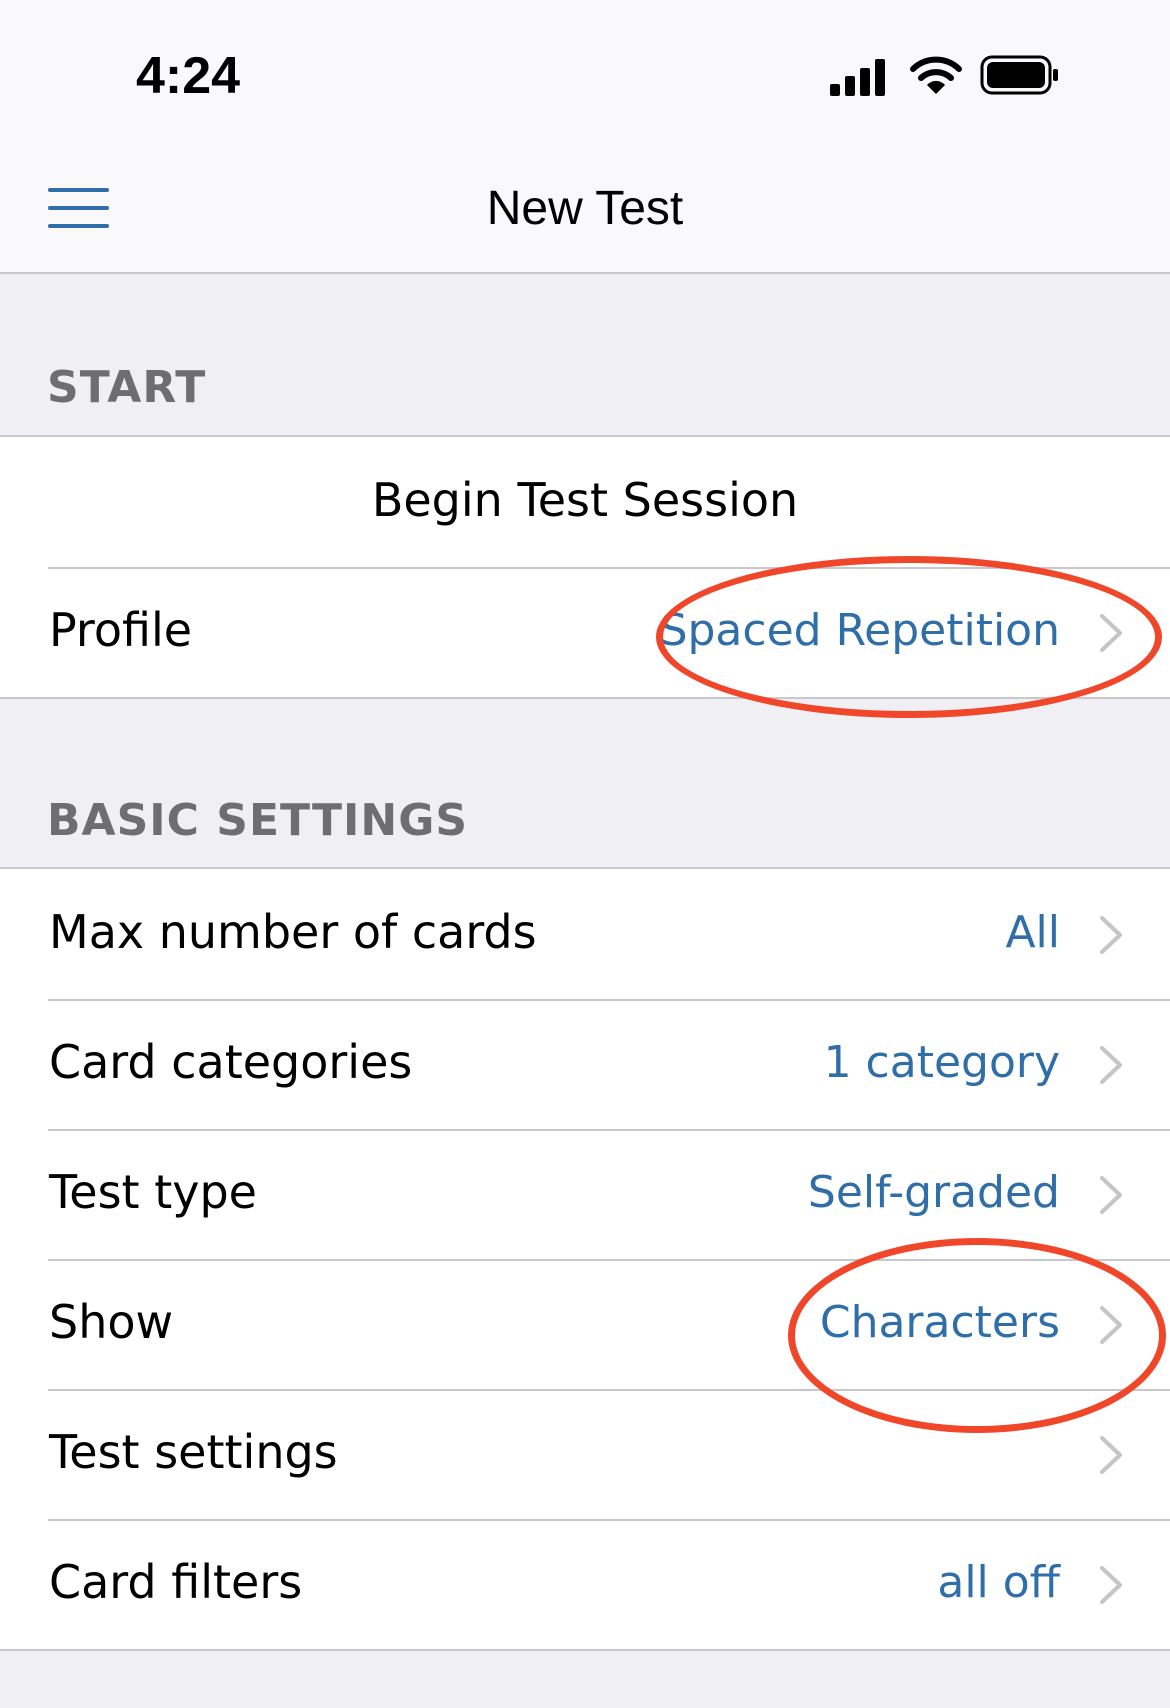  What do you see at coordinates (193, 1452) in the screenshot?
I see `row-label: Test settings` at bounding box center [193, 1452].